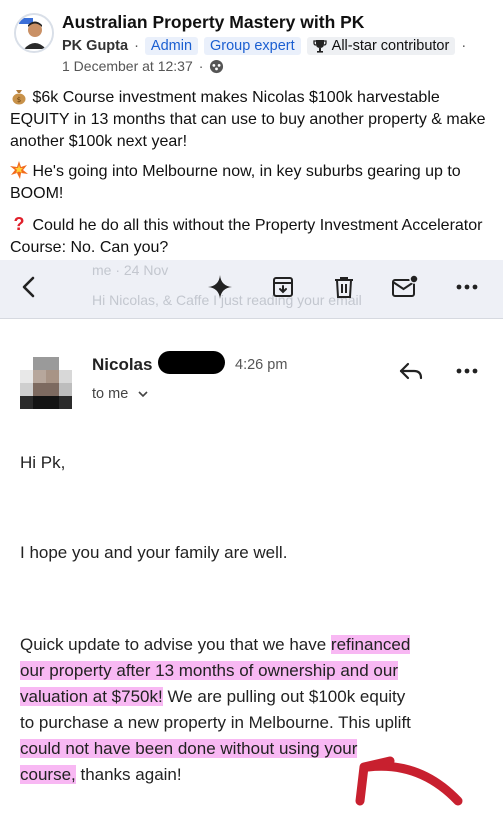 Image resolution: width=503 pixels, height=814 pixels. I want to click on pixelated-avatar-image, so click(46, 383).